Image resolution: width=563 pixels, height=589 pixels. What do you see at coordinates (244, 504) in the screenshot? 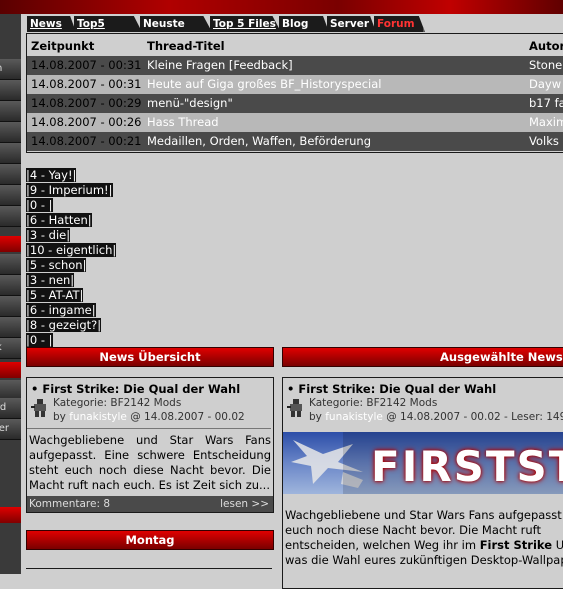
I see `read-more-link: lesen >>` at bounding box center [244, 504].